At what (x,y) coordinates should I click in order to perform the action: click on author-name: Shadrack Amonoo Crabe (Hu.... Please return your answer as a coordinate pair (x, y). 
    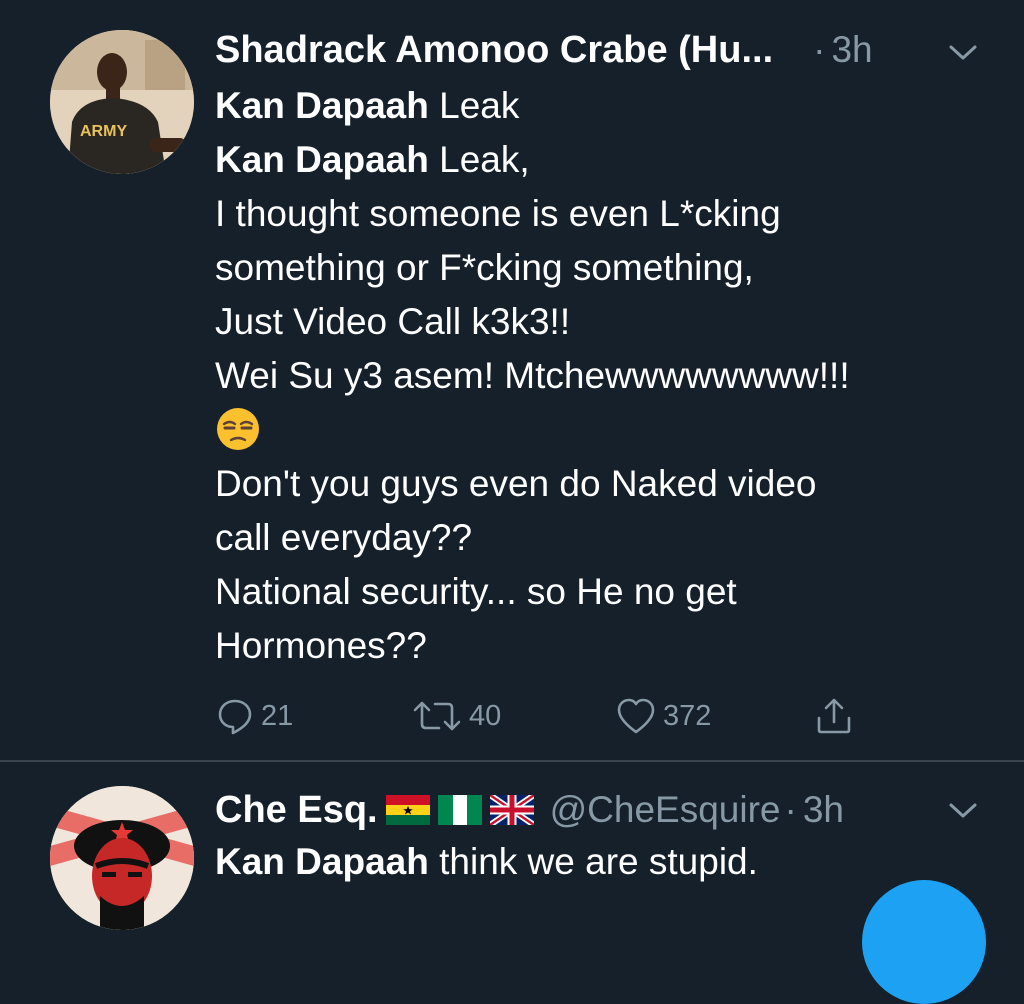
    Looking at the image, I should click on (494, 50).